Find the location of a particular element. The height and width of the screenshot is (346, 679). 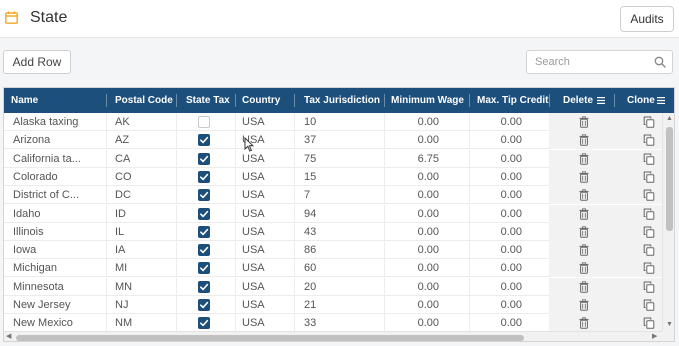

cell-postal-code: CO is located at coordinates (145, 177).